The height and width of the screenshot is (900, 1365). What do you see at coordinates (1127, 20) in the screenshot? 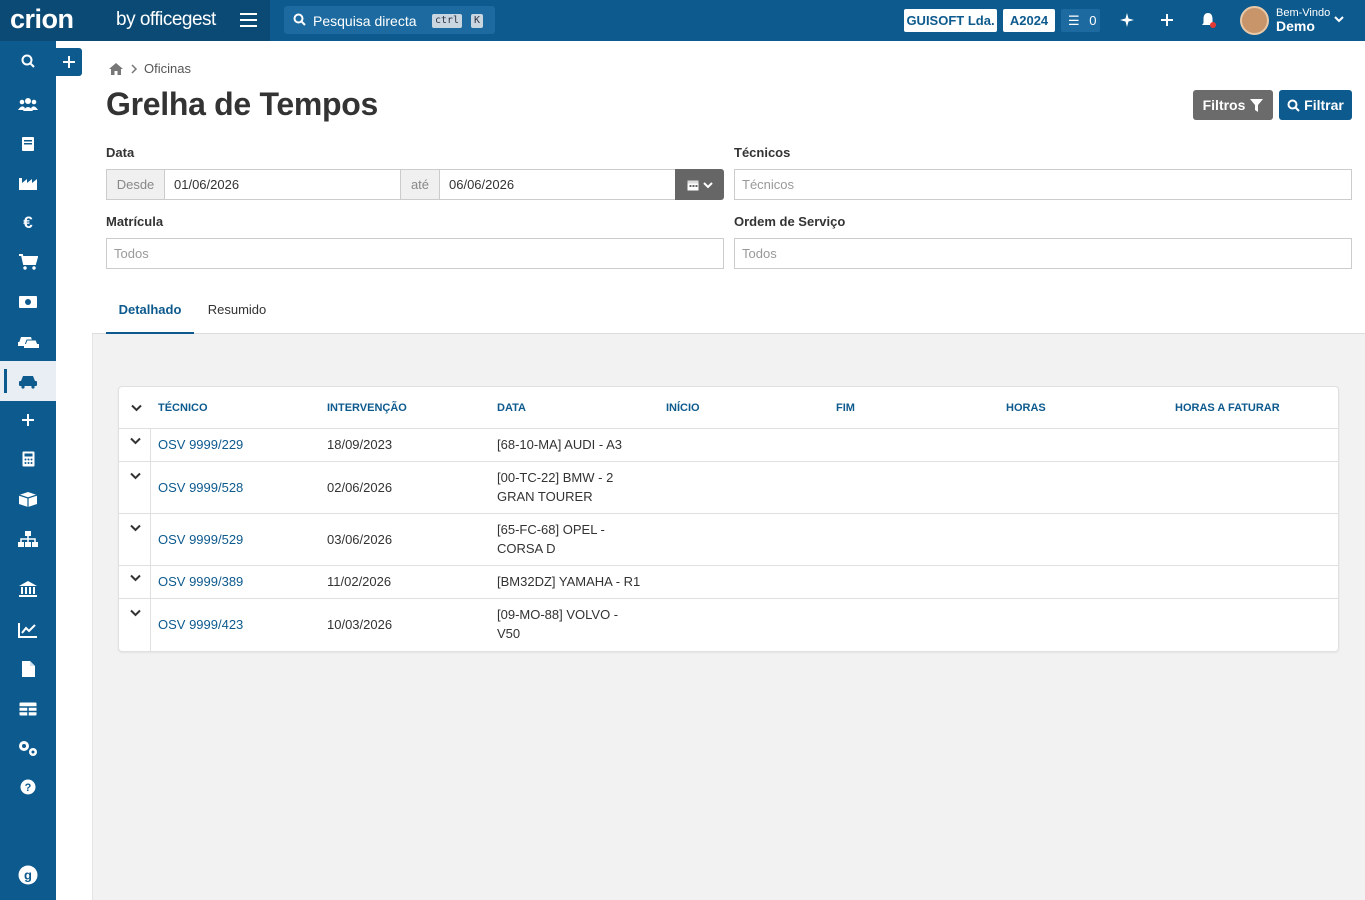
I see `sparkle-icon` at bounding box center [1127, 20].